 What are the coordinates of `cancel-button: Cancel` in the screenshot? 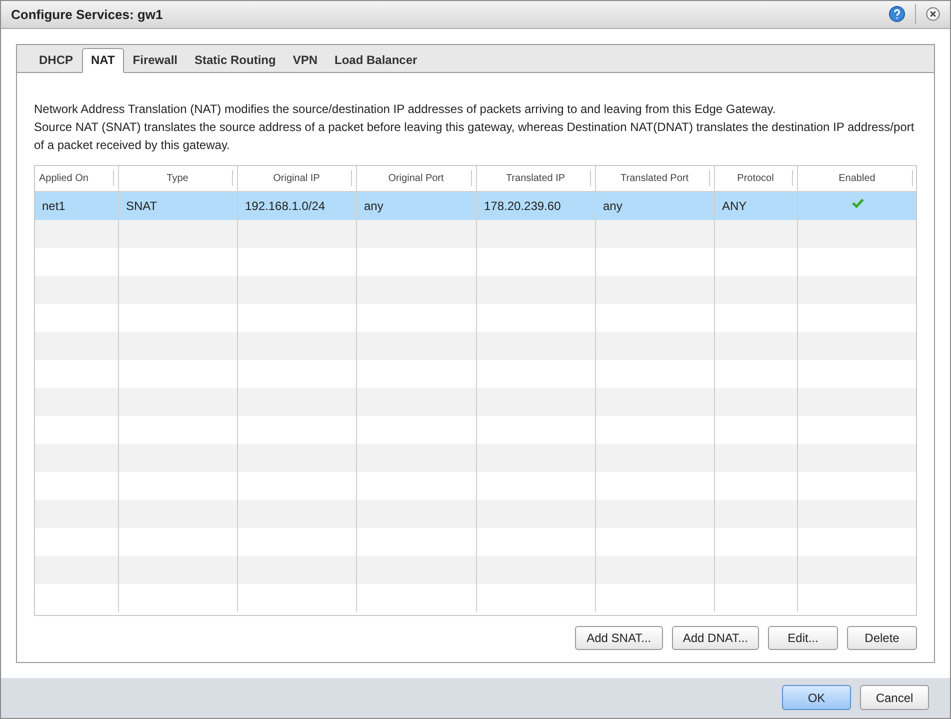 It's located at (894, 697).